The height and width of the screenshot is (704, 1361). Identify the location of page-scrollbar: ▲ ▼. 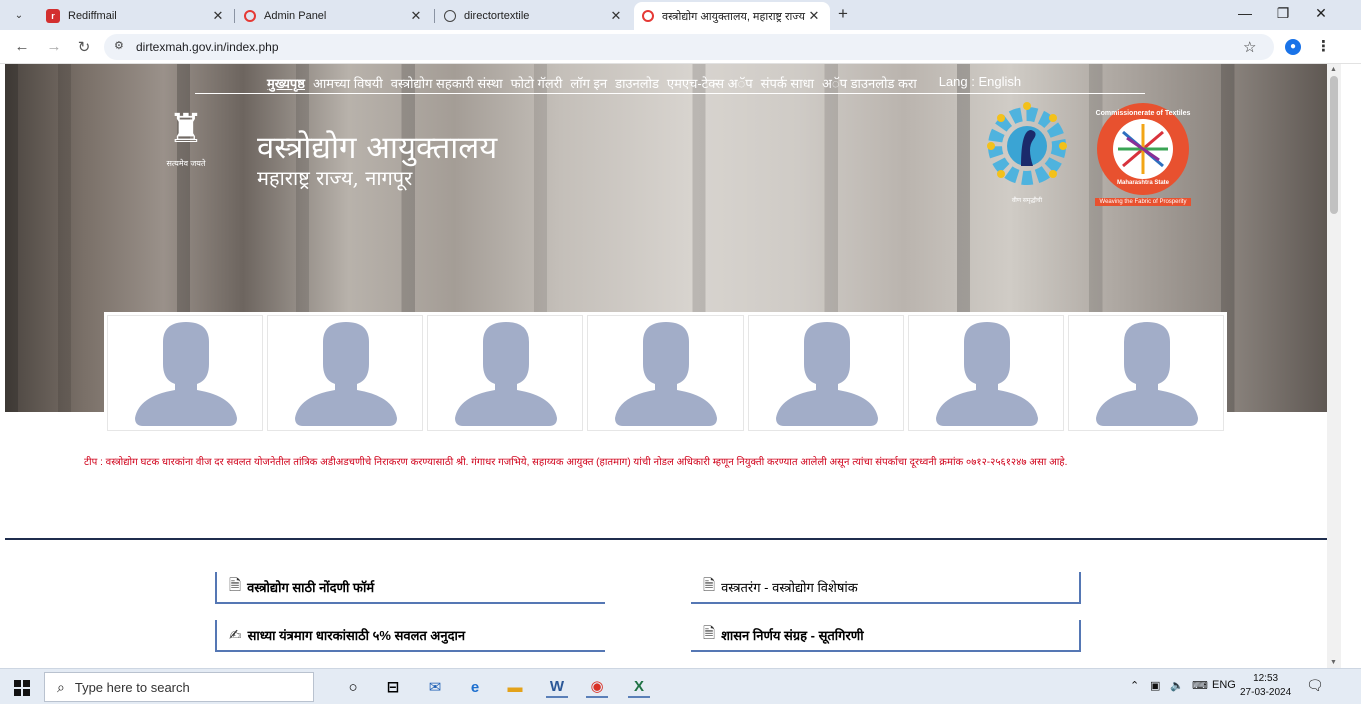
(1334, 366).